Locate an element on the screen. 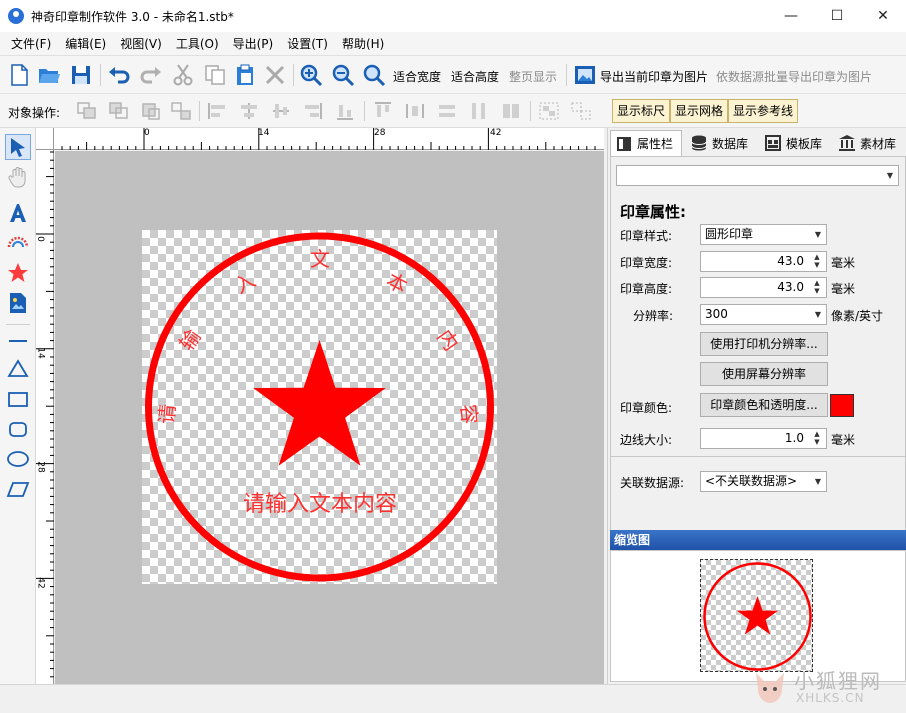 The image size is (906, 713). align-middle-button is located at coordinates (281, 111).